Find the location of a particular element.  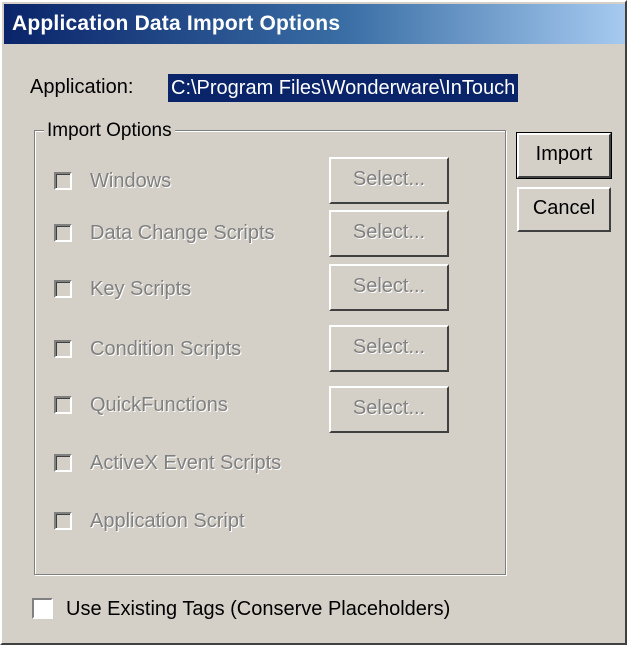

activex-event-scripts-checkbox is located at coordinates (63, 463).